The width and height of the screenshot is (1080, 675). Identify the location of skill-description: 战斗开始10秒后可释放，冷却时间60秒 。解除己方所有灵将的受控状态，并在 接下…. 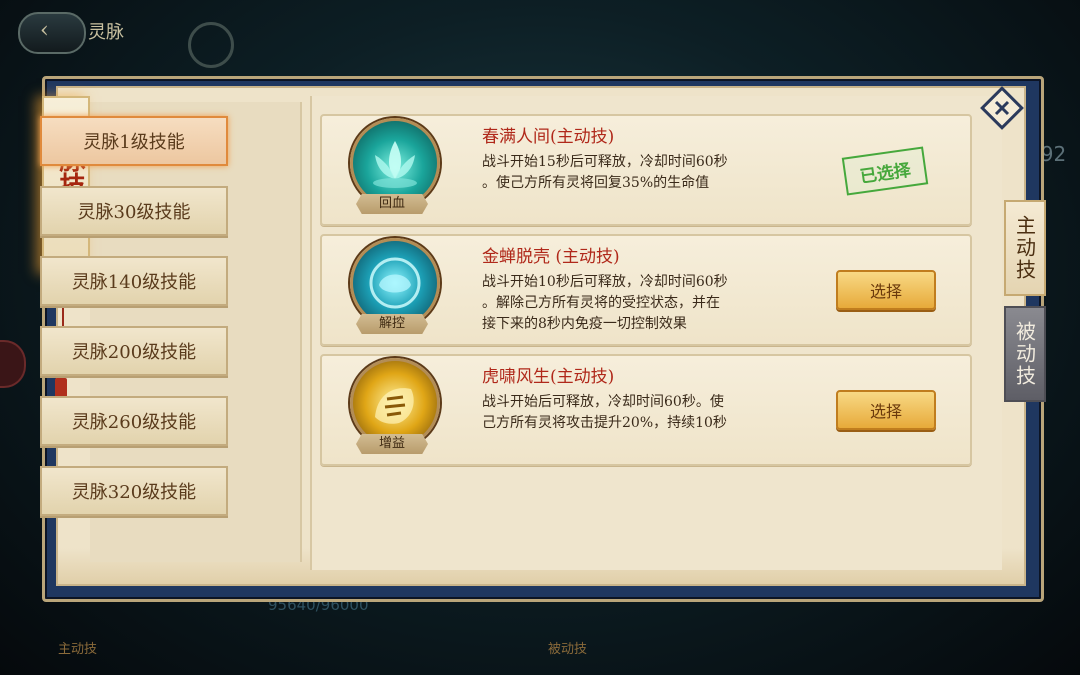
(647, 303).